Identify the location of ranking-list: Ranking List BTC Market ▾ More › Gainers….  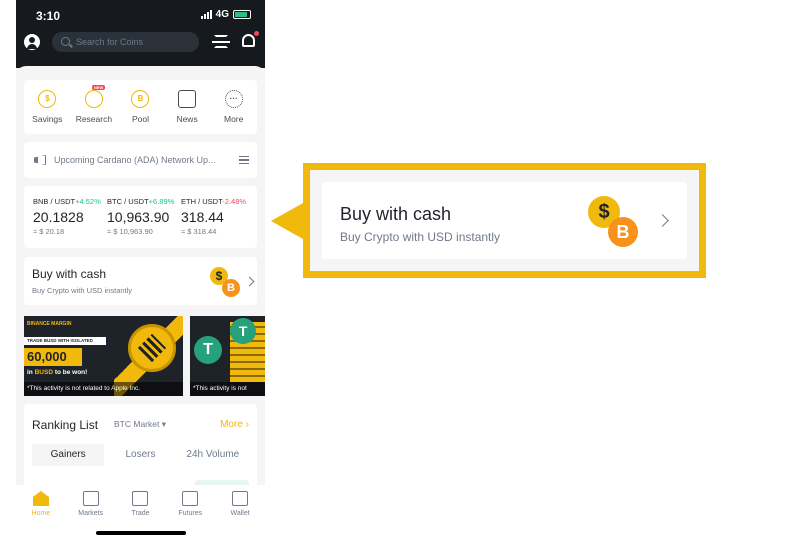
(140, 449).